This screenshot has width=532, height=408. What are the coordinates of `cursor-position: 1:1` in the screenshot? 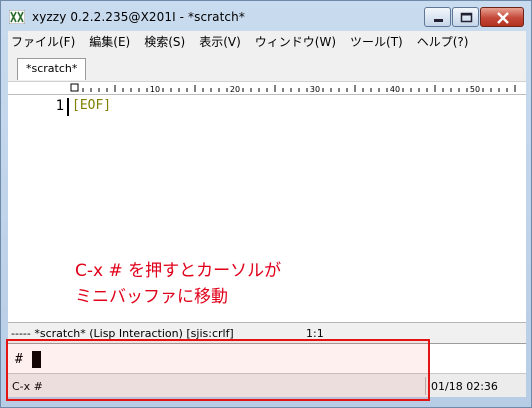 It's located at (315, 333).